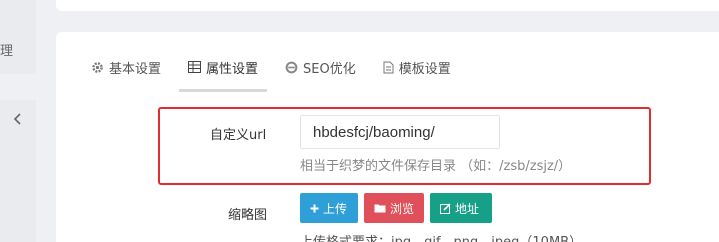  Describe the element at coordinates (291, 67) in the screenshot. I see `browser-e-icon` at that location.